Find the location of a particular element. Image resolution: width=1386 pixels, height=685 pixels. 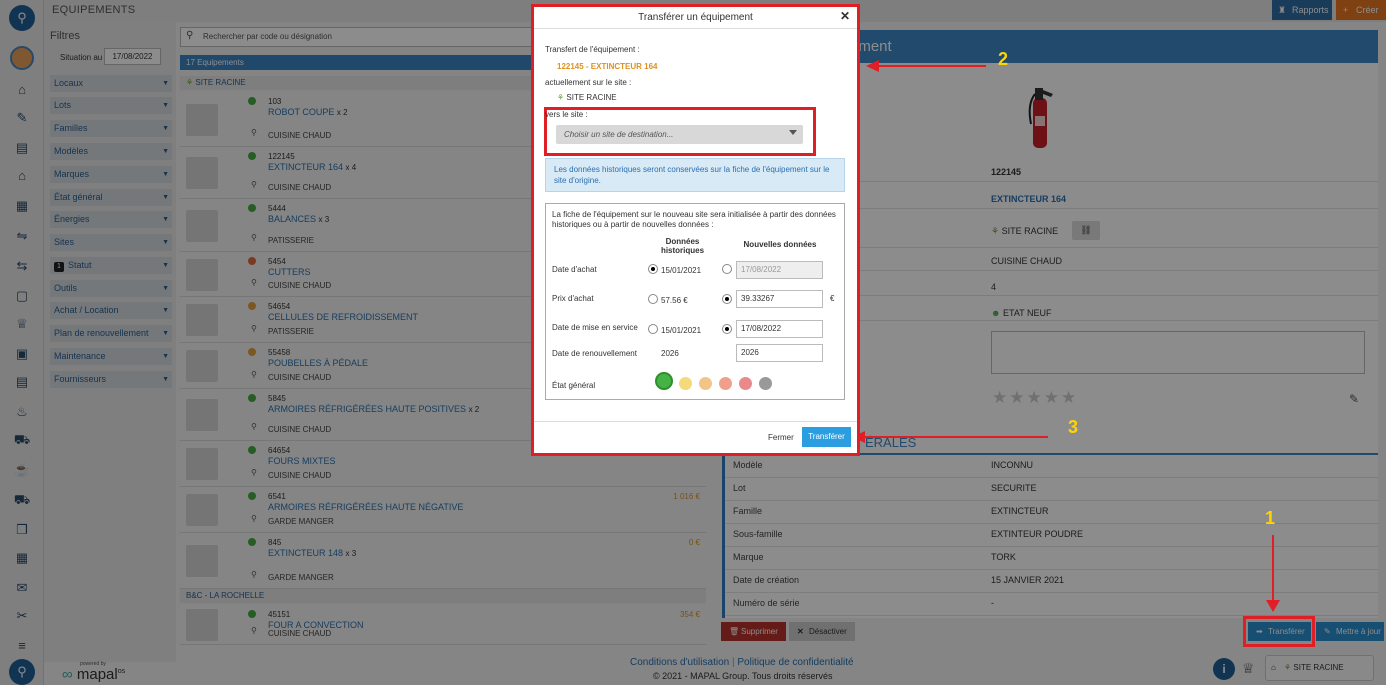

to-site-label: vers le site : is located at coordinates (566, 114).